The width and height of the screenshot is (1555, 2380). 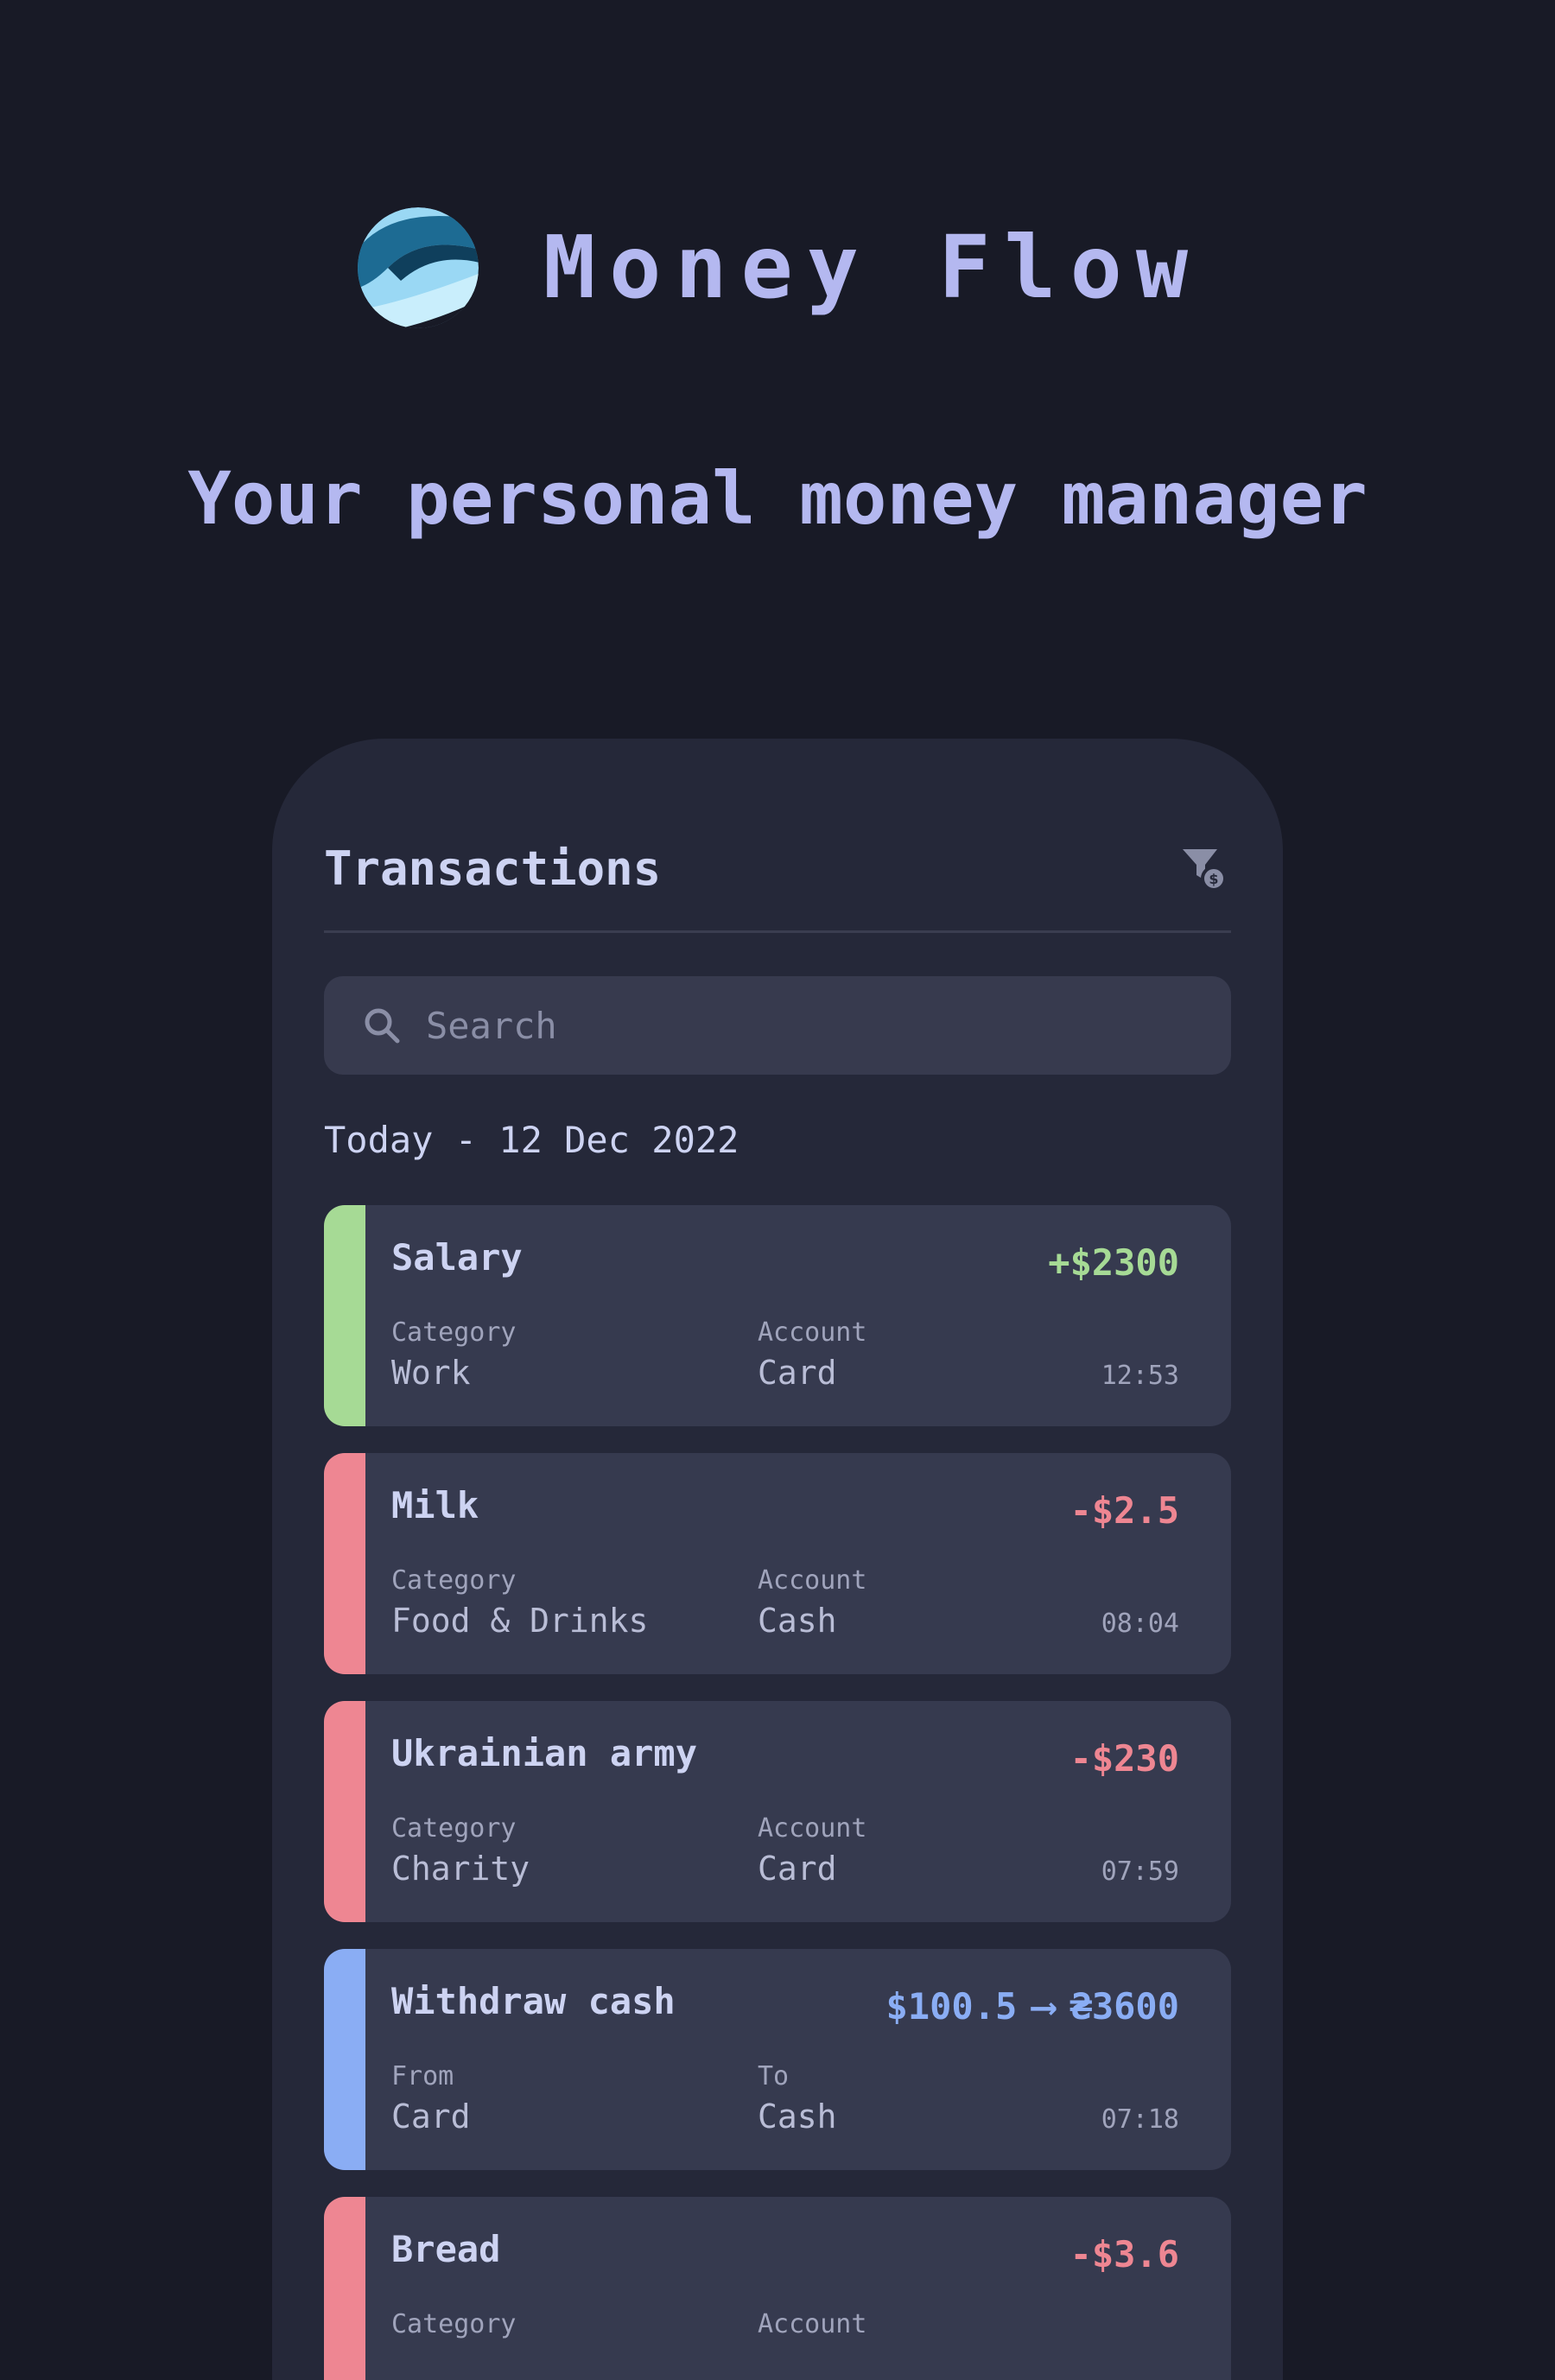 What do you see at coordinates (777, 499) in the screenshot?
I see `tagline: Your personal money manager` at bounding box center [777, 499].